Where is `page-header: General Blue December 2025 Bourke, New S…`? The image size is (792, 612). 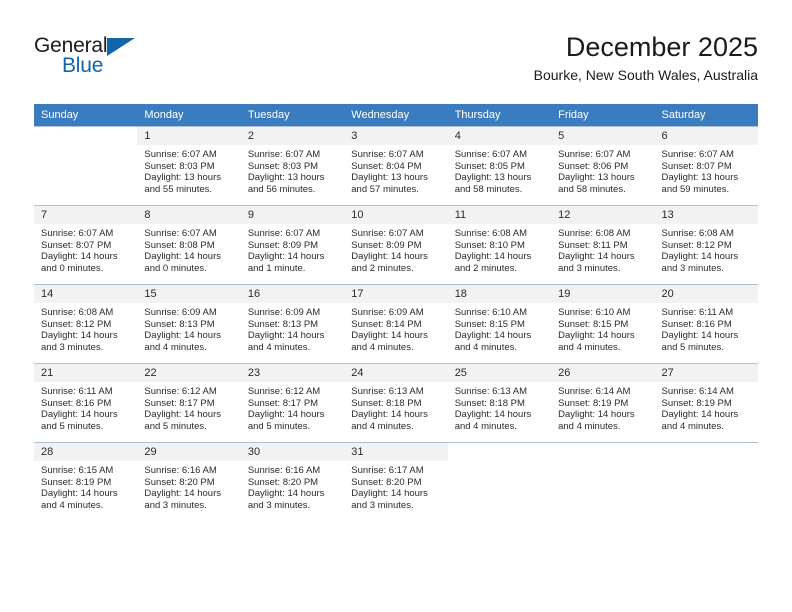 page-header: General Blue December 2025 Bourke, New S… is located at coordinates (396, 63).